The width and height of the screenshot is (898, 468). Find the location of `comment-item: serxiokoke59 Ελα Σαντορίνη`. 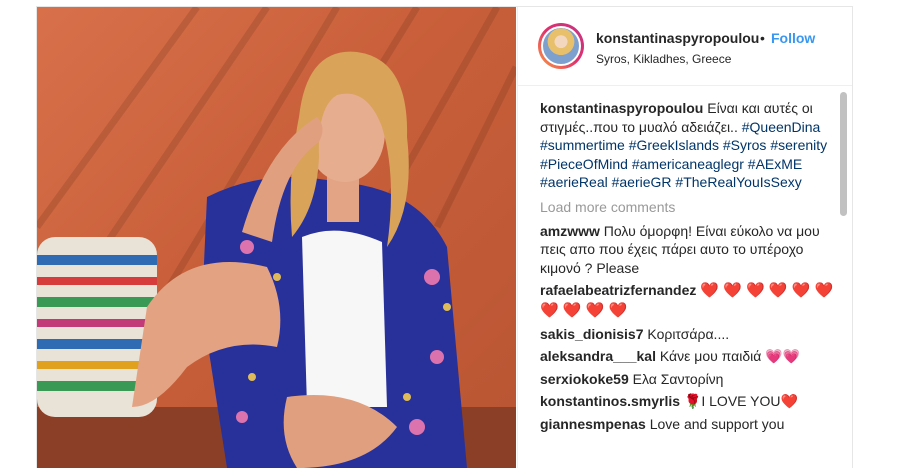

comment-item: serxiokoke59 Ελα Σαντορίνη is located at coordinates (688, 379).